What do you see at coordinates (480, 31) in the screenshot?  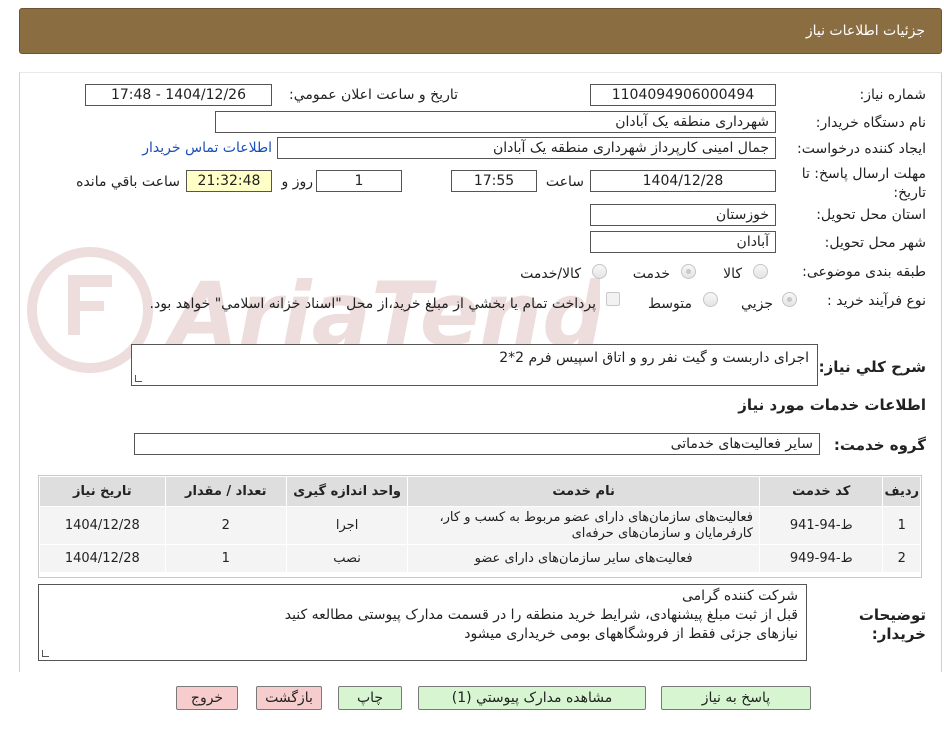 I see `page-header: جزئیات اطلاعات نیاز` at bounding box center [480, 31].